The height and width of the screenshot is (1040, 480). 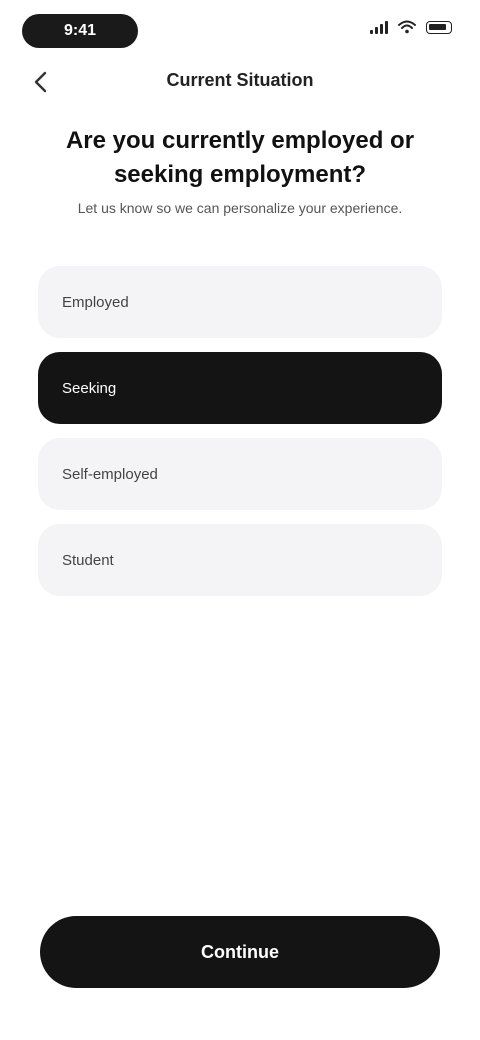 What do you see at coordinates (80, 31) in the screenshot?
I see `status-time: 9:41` at bounding box center [80, 31].